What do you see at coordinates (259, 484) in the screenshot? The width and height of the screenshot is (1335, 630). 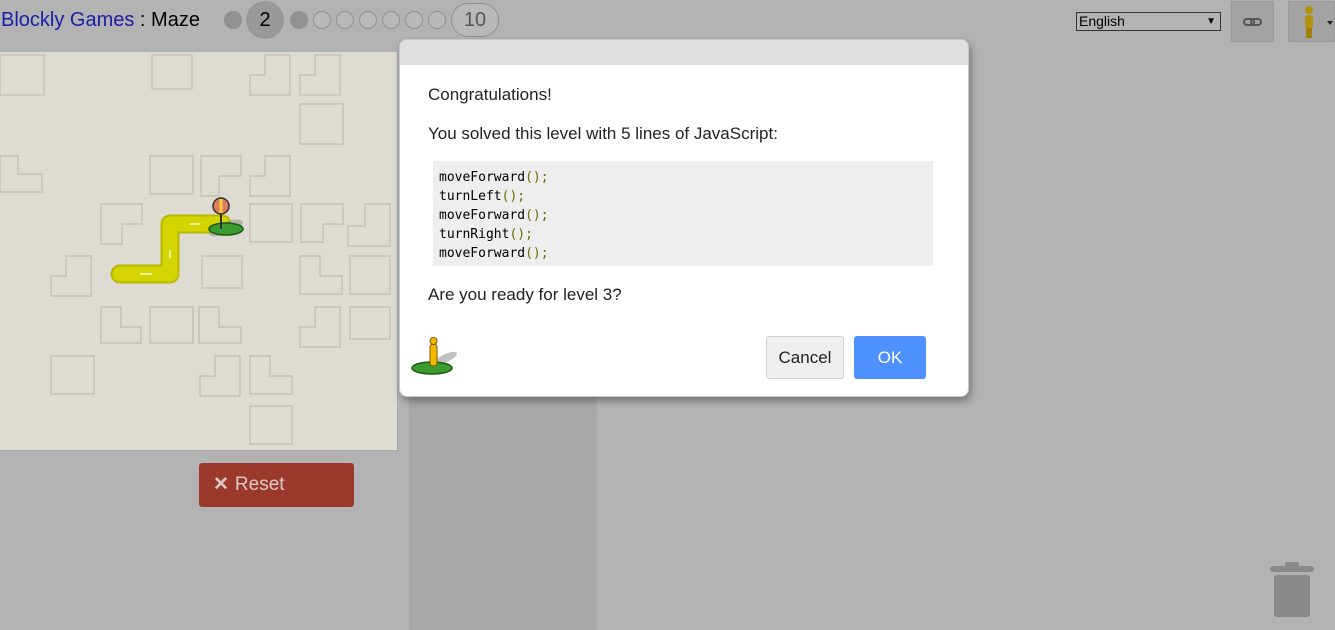 I see `reset-label: Reset` at bounding box center [259, 484].